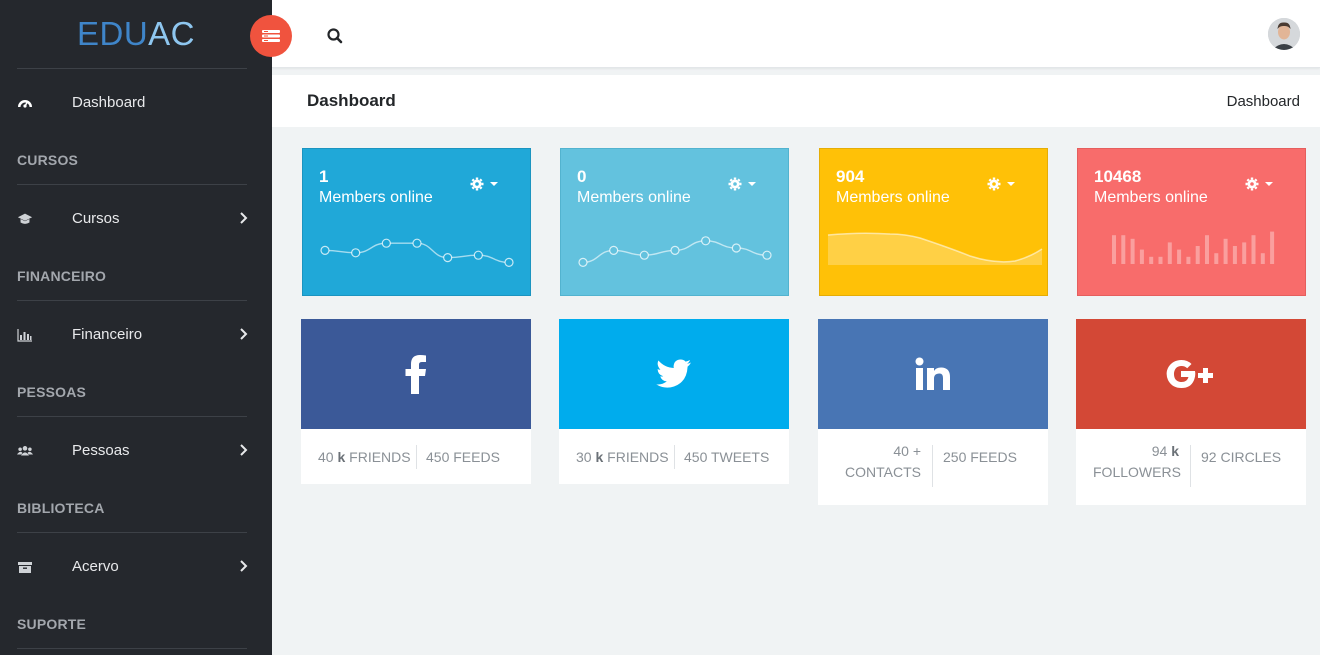 The image size is (1320, 655). What do you see at coordinates (907, 451) in the screenshot?
I see `stat-number: 40 +` at bounding box center [907, 451].